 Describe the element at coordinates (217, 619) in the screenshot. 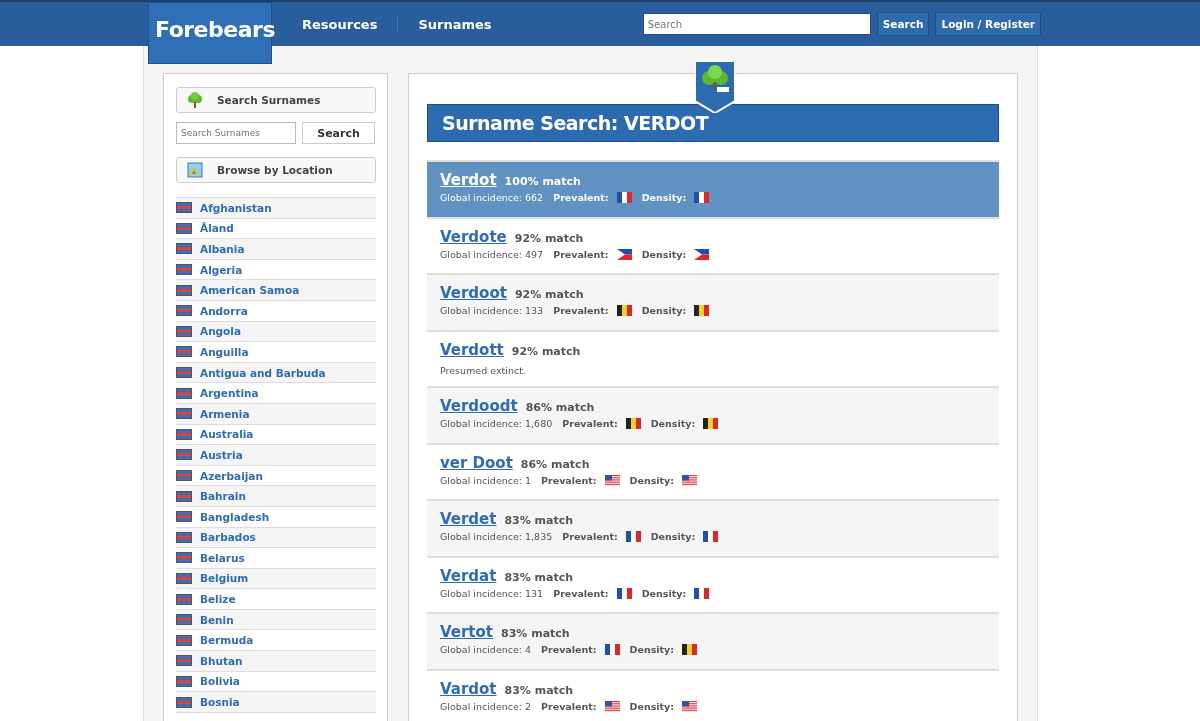

I see `country-link: Benin` at that location.